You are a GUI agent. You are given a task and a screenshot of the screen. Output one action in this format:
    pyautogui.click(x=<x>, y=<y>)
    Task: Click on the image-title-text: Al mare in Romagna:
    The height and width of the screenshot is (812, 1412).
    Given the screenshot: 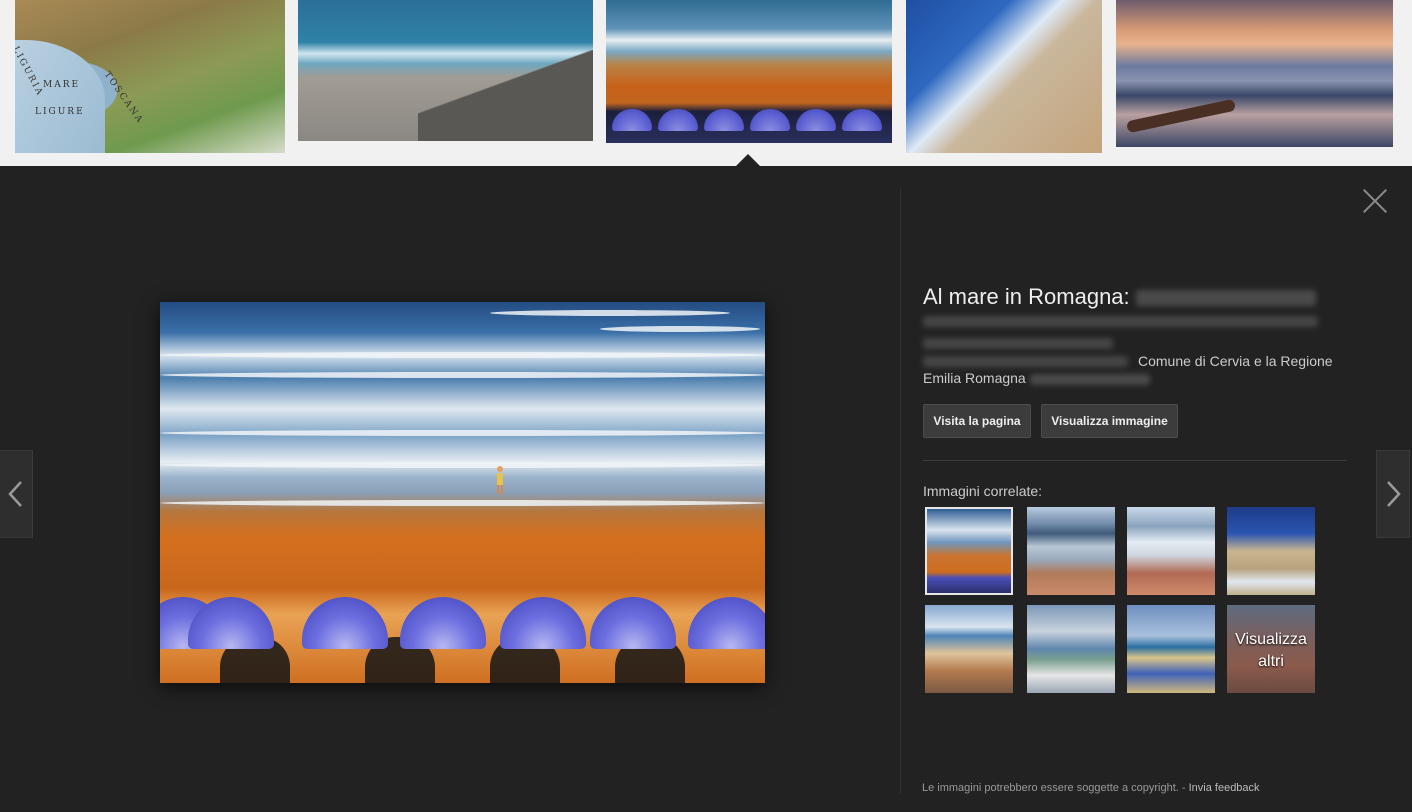 What is the action you would take?
    pyautogui.click(x=1026, y=296)
    